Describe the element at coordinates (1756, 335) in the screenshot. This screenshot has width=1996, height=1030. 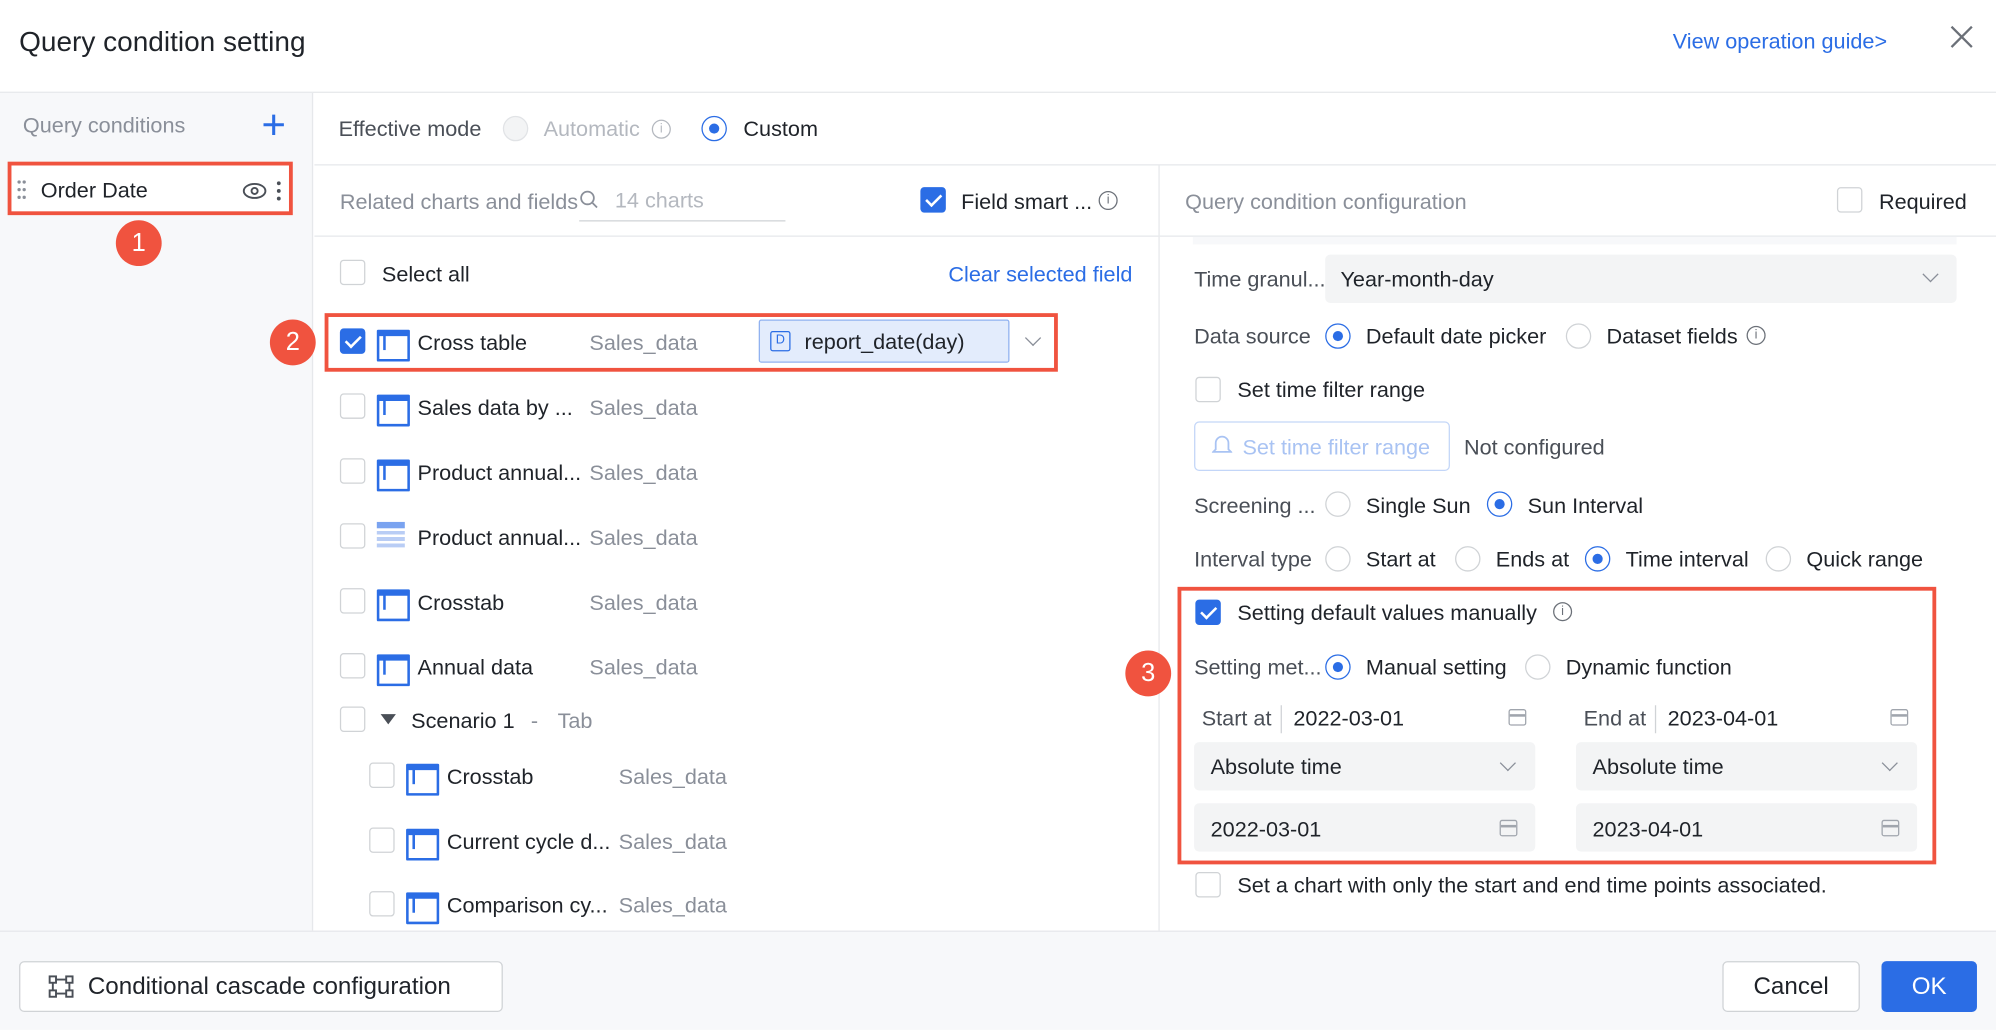
I see `dataset-fields-info-icon: i` at that location.